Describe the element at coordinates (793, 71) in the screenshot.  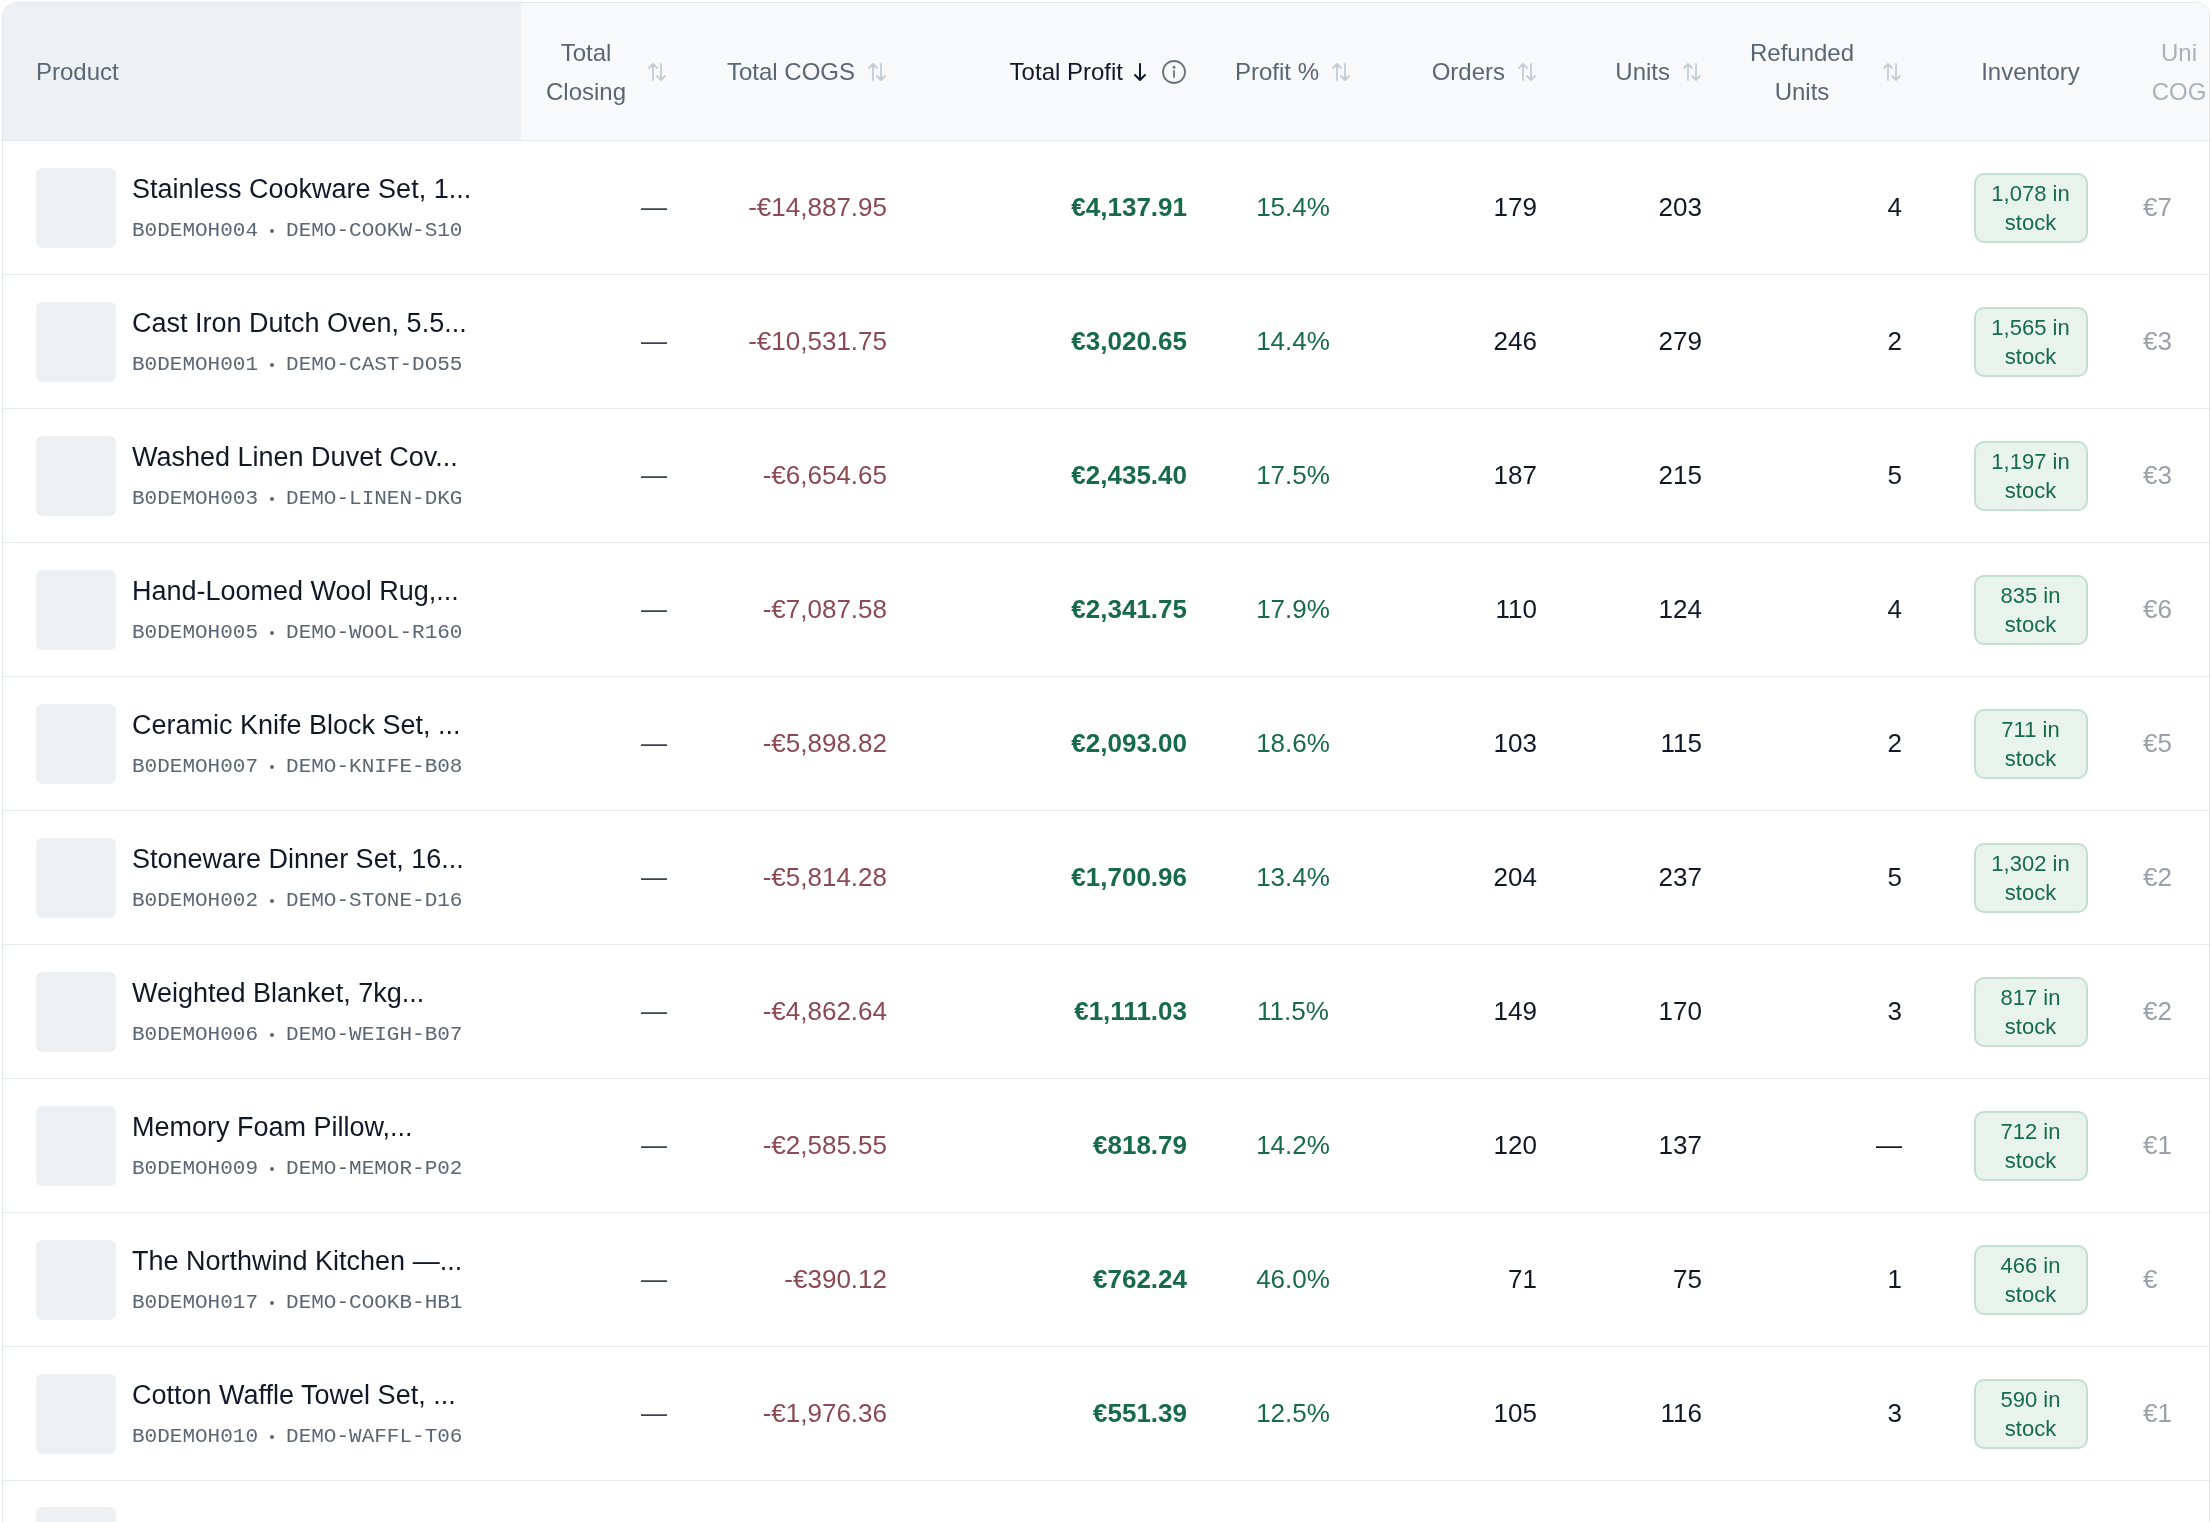
I see `column-header: Total COGS` at that location.